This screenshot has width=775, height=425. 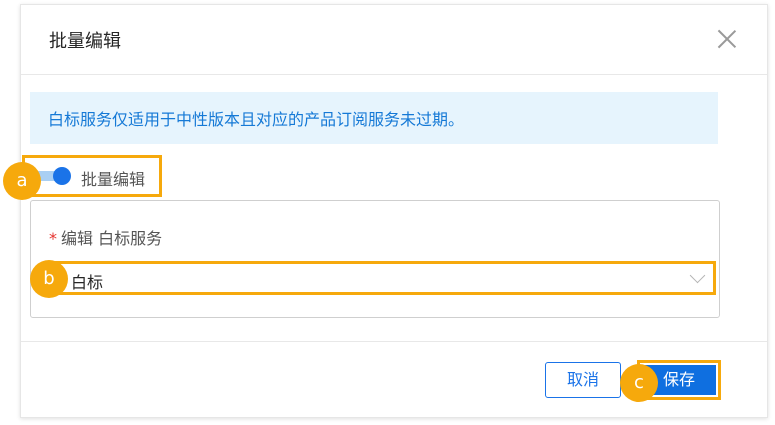 I want to click on select-value: 白标, so click(x=87, y=282).